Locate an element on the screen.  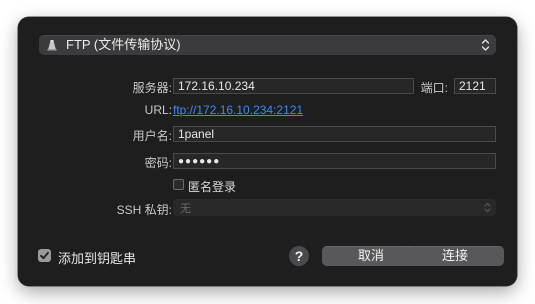
username-field: 1panel is located at coordinates (334, 134).